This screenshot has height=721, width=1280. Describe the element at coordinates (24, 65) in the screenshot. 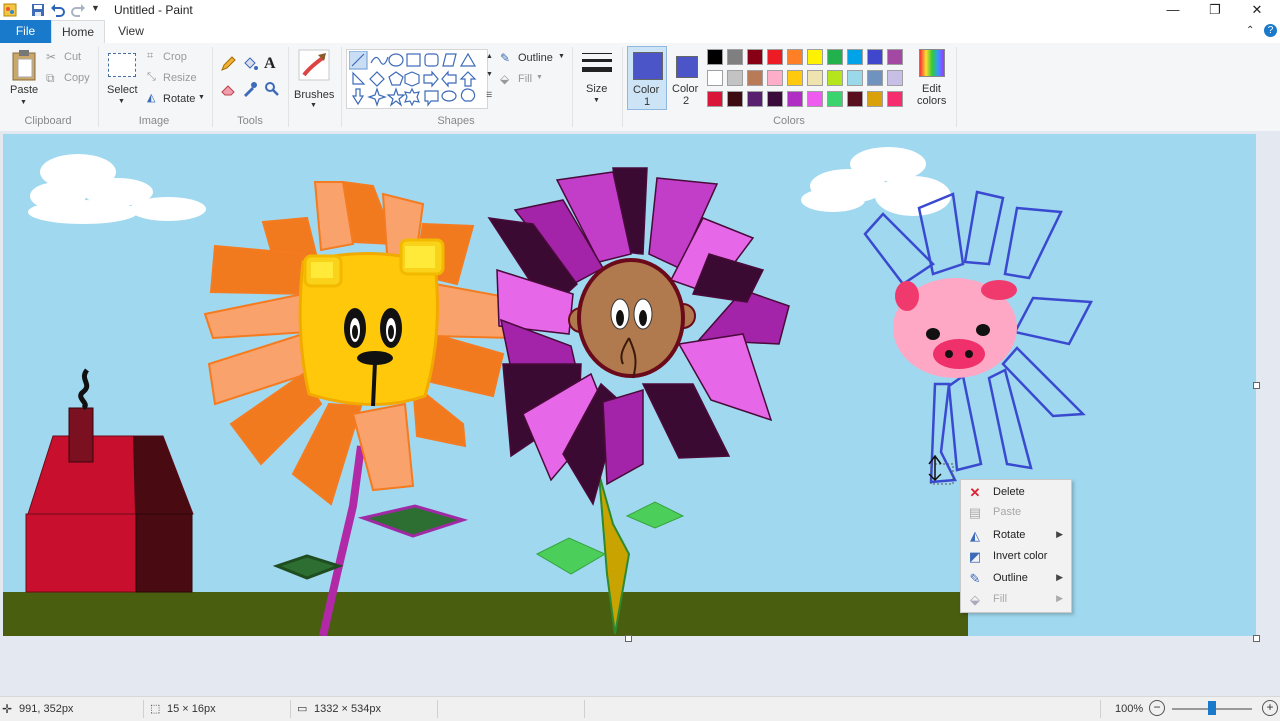

I see `paste-icon` at that location.